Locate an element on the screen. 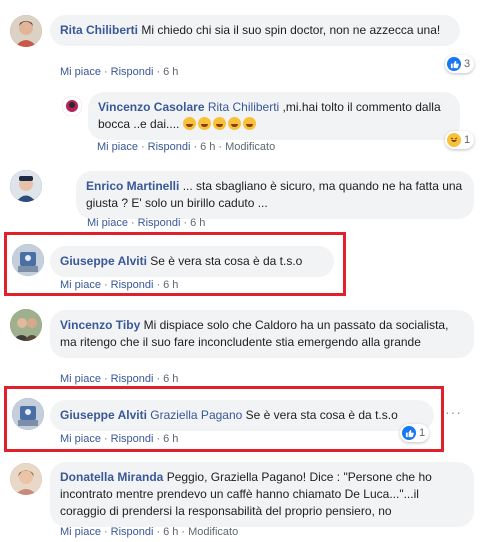 This screenshot has width=488, height=542. comment-author: Enrico Martinelli is located at coordinates (132, 186).